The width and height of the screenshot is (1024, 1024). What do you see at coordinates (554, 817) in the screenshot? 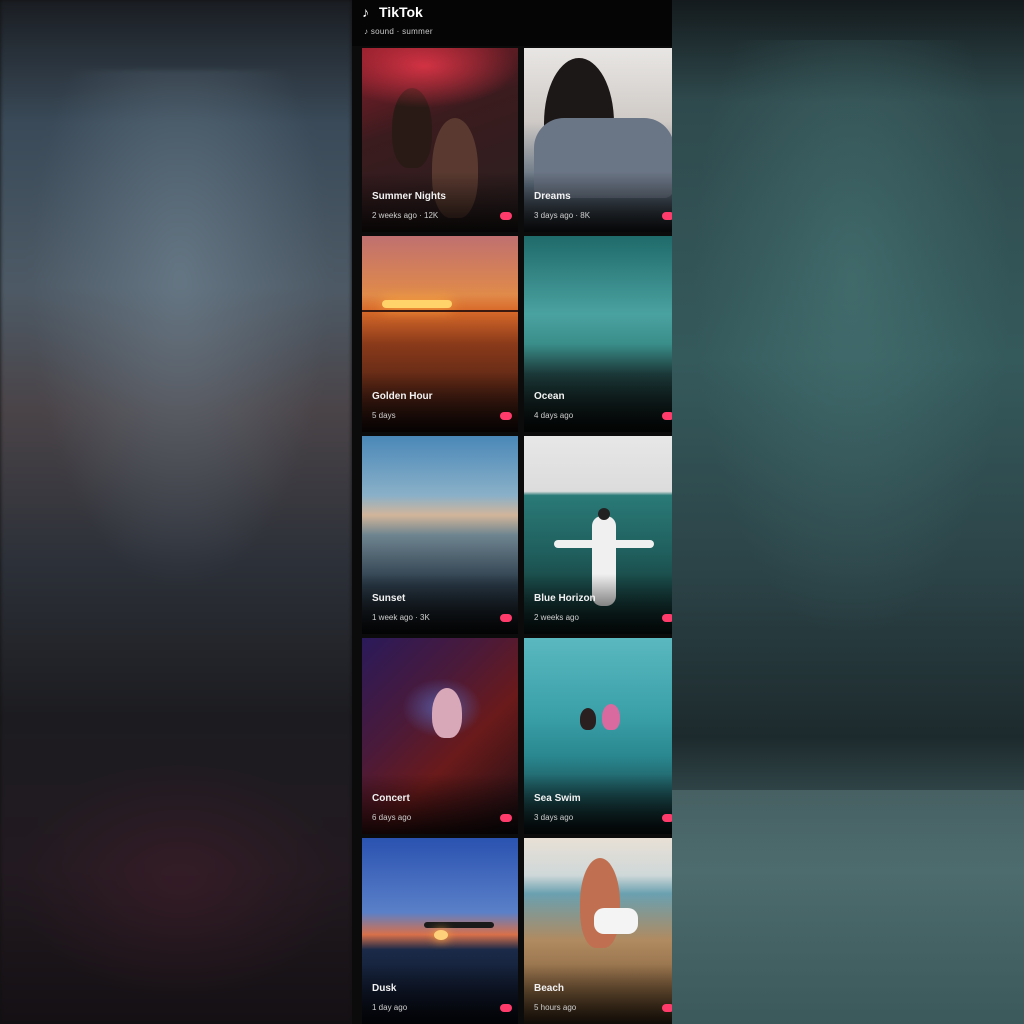
I see `card-meta: 3 days ago` at bounding box center [554, 817].